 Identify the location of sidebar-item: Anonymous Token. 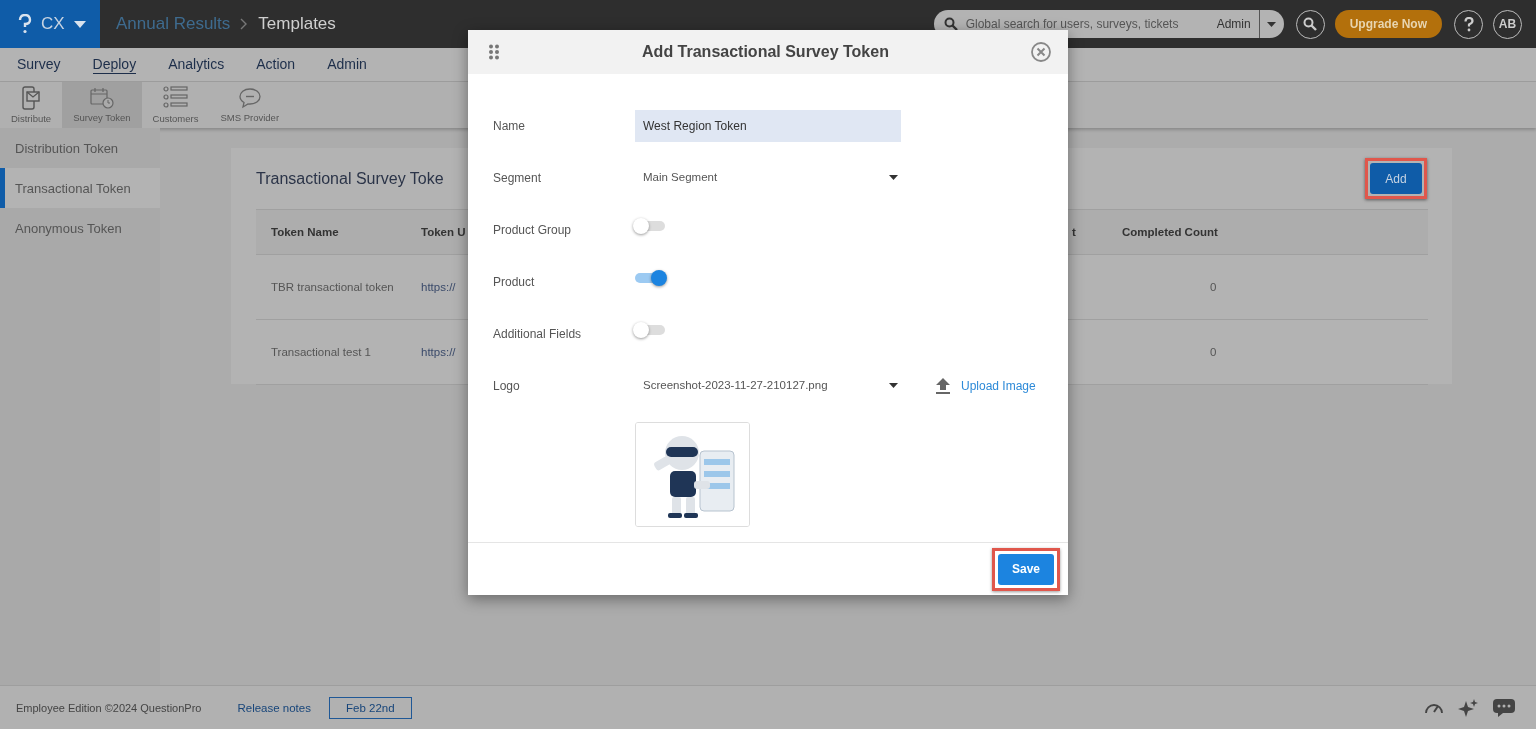
(80, 228).